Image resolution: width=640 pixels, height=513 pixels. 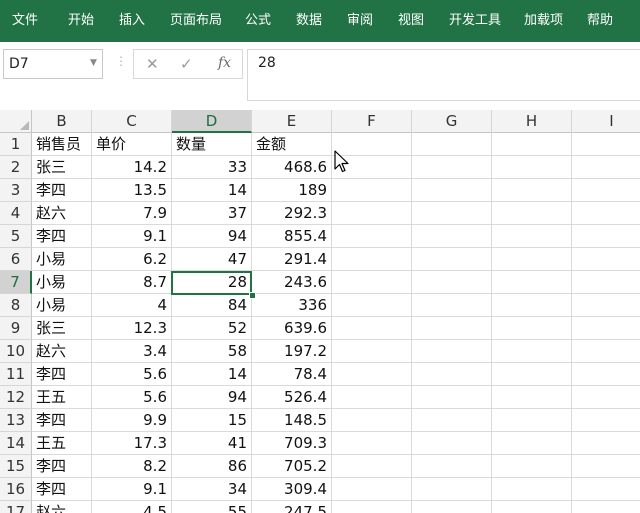 What do you see at coordinates (212, 507) in the screenshot?
I see `cell-d17: 55` at bounding box center [212, 507].